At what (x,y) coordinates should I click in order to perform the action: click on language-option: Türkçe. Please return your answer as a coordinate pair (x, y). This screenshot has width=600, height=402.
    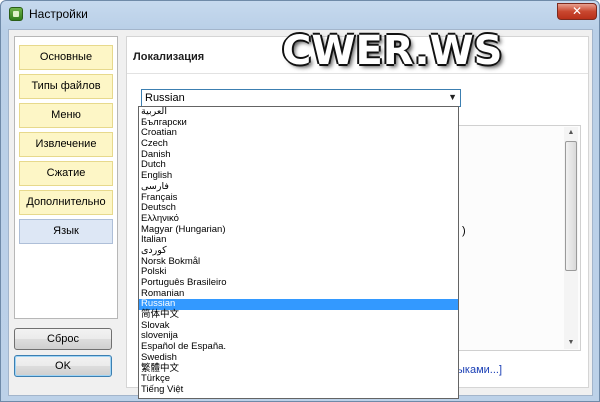
    Looking at the image, I should click on (298, 379).